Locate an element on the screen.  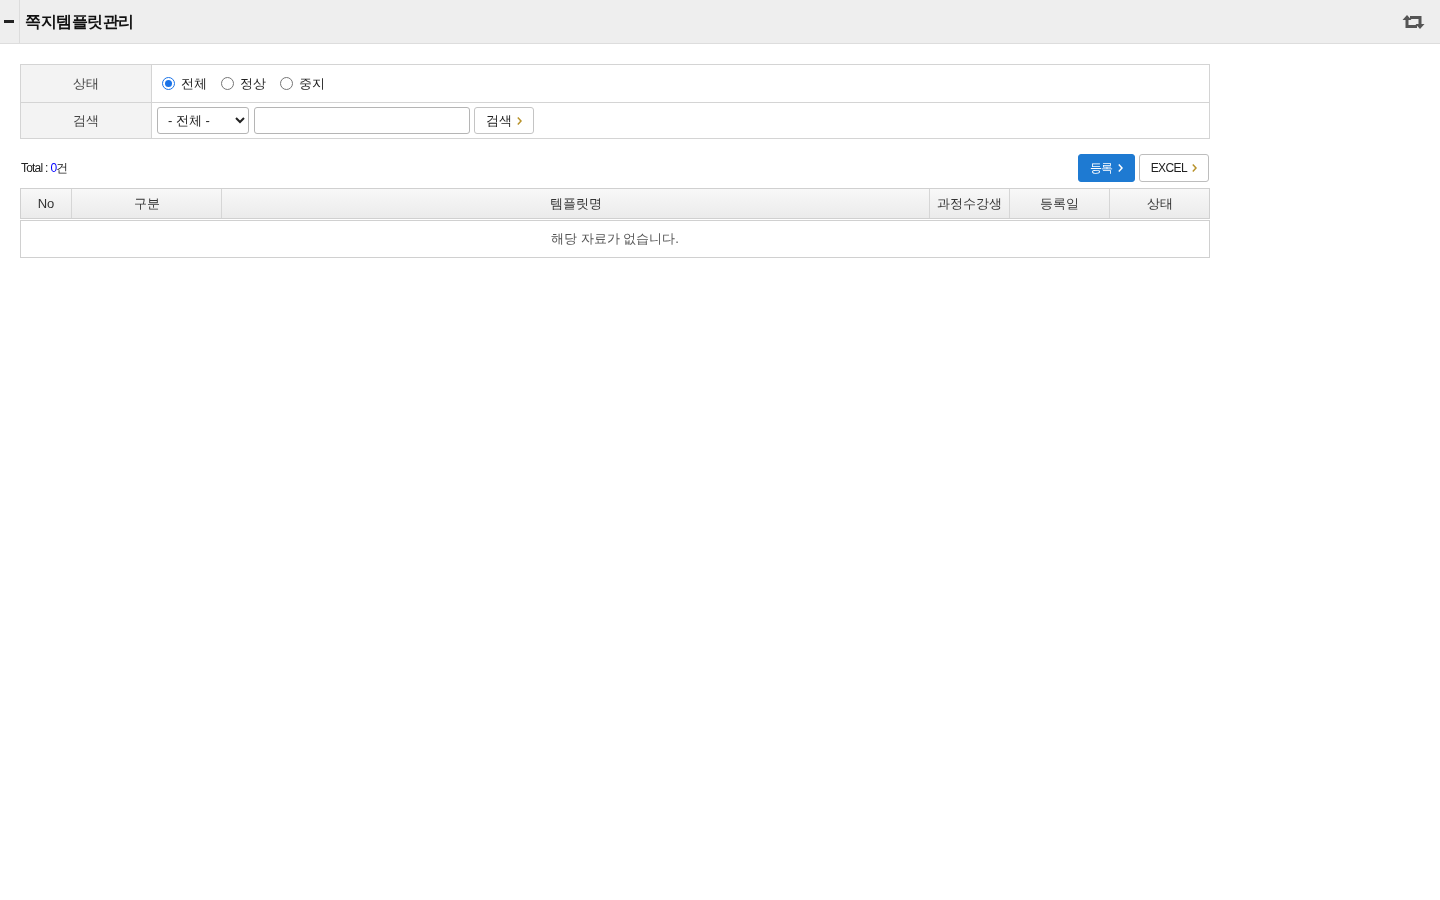
radio-label: 정상 is located at coordinates (253, 83).